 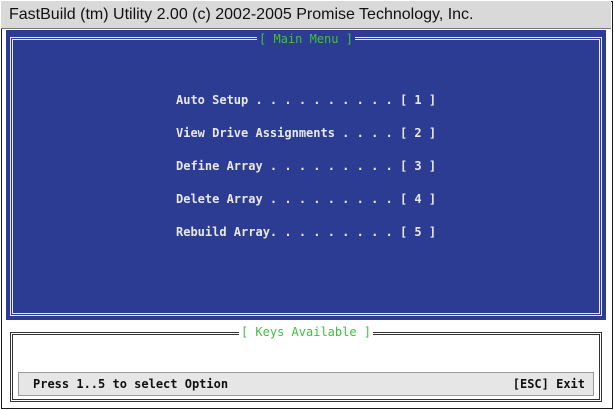 I want to click on status-bar: Press 1..5 to select Option [ESC] Exit, so click(x=306, y=384).